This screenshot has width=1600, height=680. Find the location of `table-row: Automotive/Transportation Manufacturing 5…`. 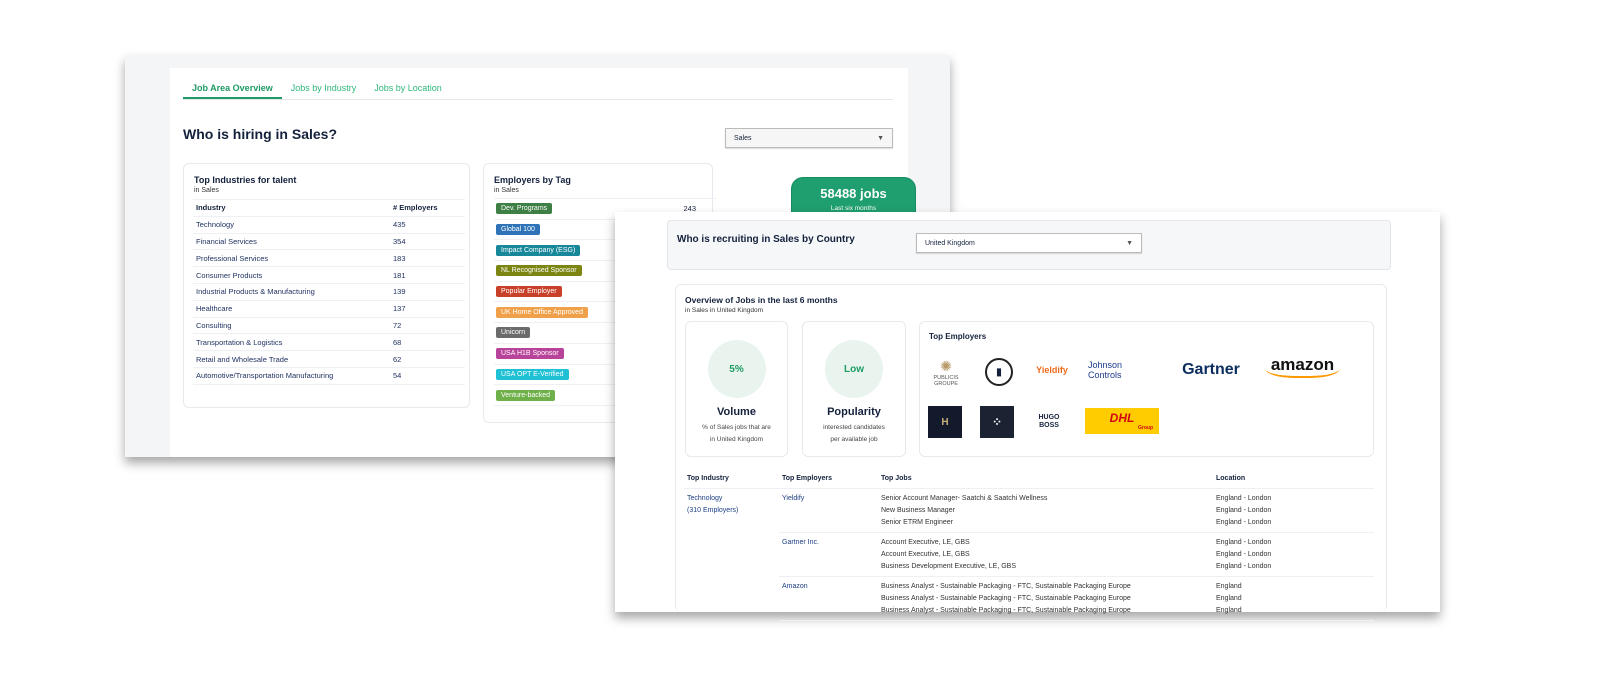

table-row: Automotive/Transportation Manufacturing 5… is located at coordinates (329, 376).